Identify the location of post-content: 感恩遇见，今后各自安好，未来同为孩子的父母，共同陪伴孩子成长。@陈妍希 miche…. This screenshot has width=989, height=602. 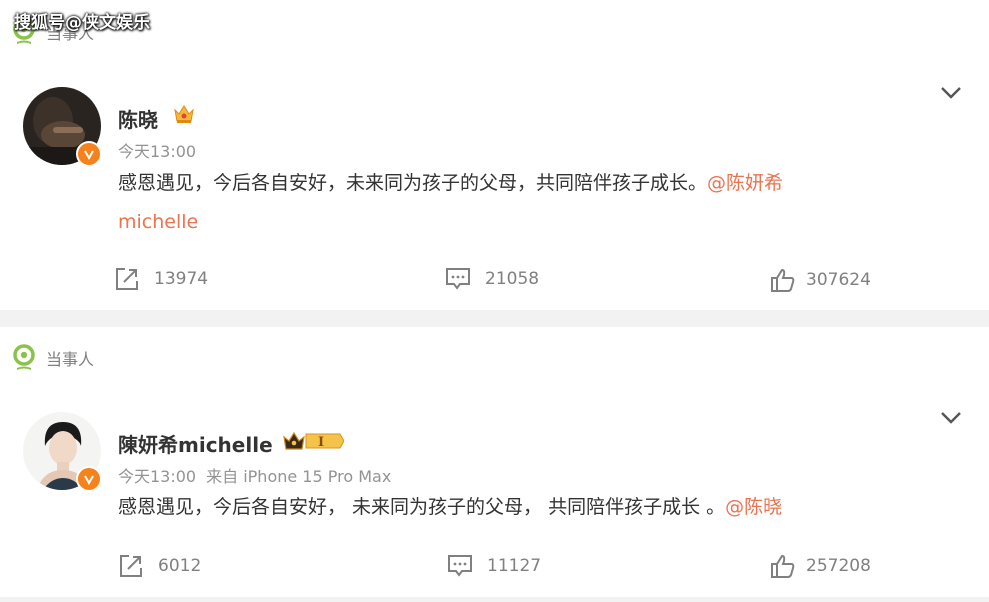
(518, 203).